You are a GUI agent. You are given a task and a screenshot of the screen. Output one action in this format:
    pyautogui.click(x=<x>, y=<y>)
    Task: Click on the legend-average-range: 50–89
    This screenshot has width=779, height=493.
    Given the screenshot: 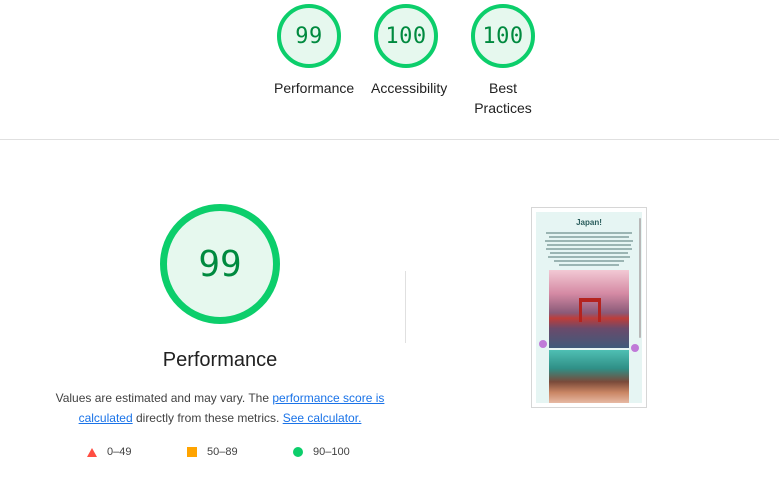 What is the action you would take?
    pyautogui.click(x=222, y=452)
    